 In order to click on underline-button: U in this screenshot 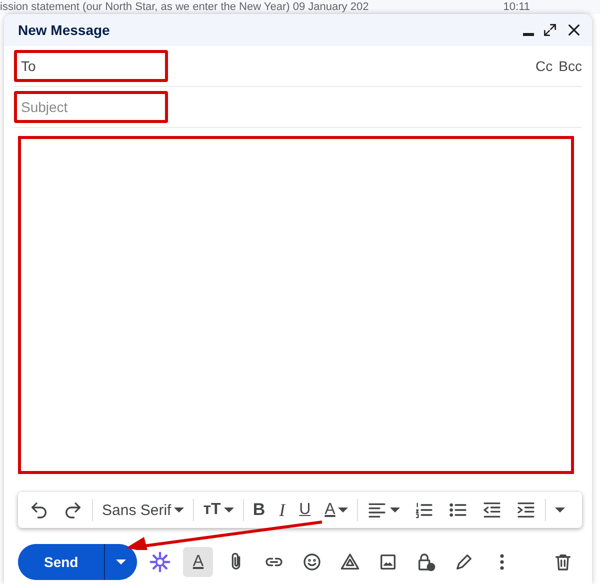, I will do `click(305, 510)`.